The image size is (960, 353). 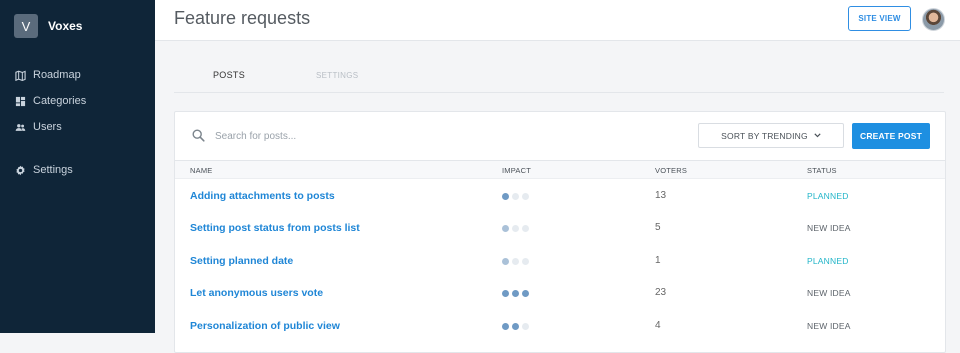 I want to click on sidebar-item-settings: Settings, so click(x=77, y=170).